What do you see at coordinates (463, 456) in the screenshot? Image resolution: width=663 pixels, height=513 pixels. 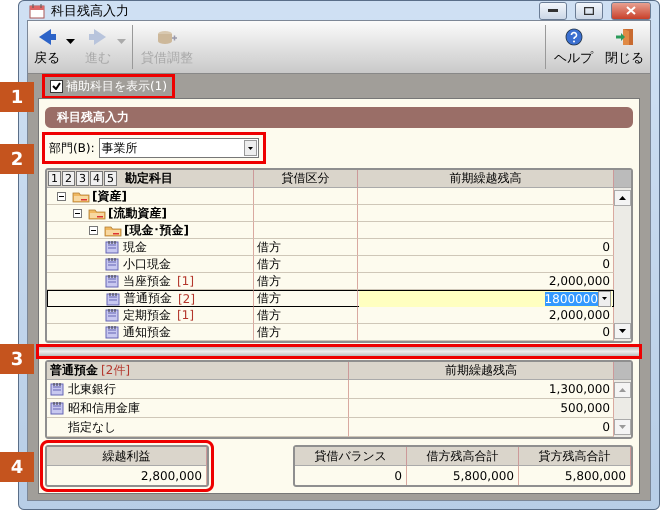 I see `summary-header: 借方残高合計` at bounding box center [463, 456].